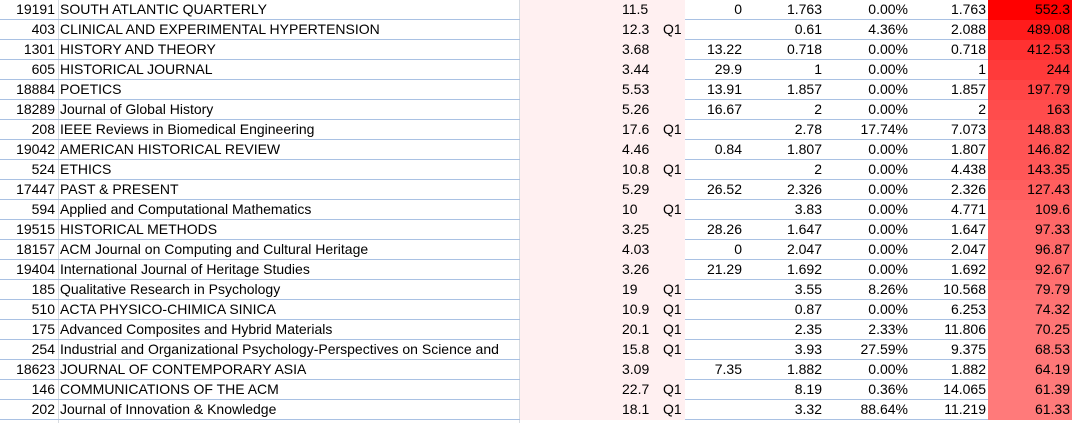 Image resolution: width=1072 pixels, height=423 pixels. Describe the element at coordinates (28, 370) in the screenshot. I see `cell-id: 18623` at that location.